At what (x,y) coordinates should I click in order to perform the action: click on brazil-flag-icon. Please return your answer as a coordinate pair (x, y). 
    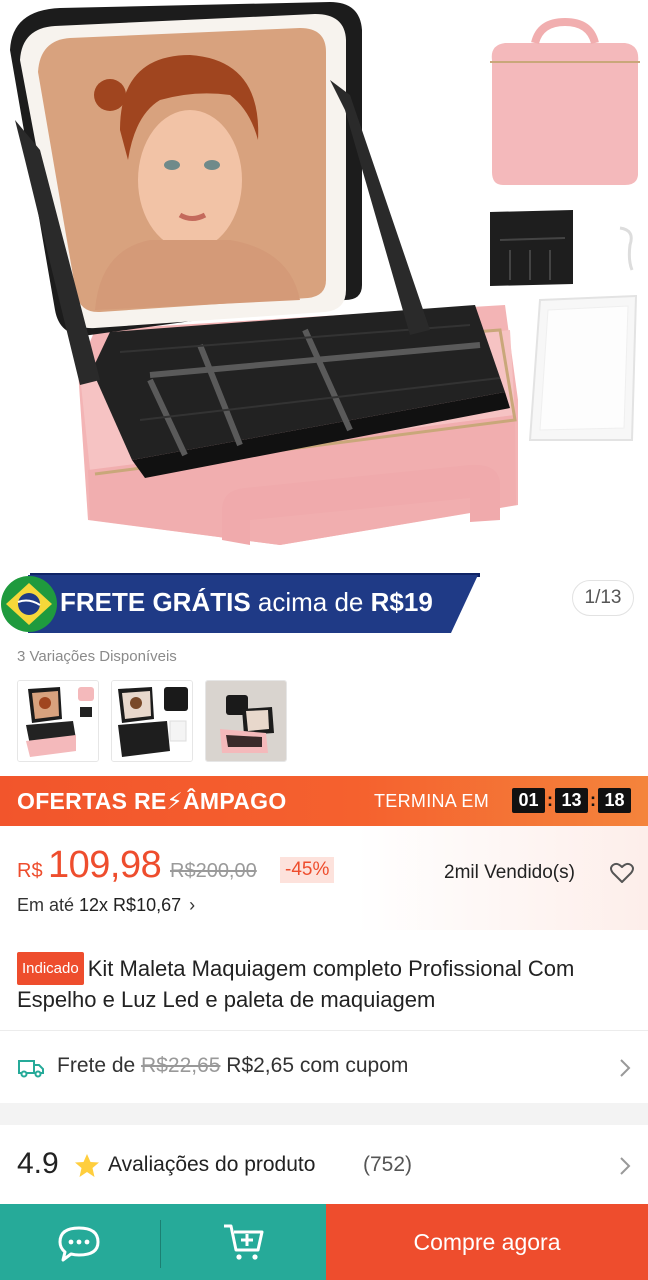
    Looking at the image, I should click on (29, 604).